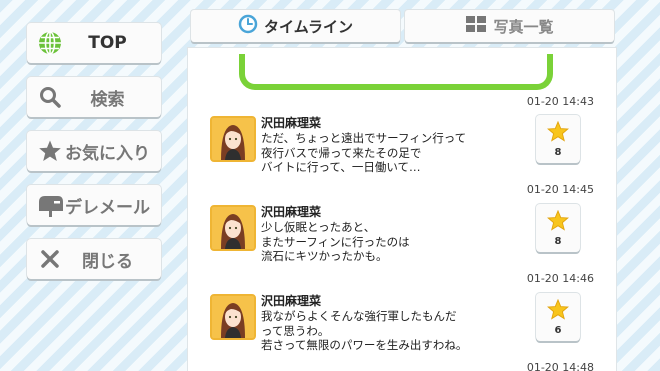 The image size is (660, 371). Describe the element at coordinates (107, 43) in the screenshot. I see `sidebar-item-label: TOP` at that location.